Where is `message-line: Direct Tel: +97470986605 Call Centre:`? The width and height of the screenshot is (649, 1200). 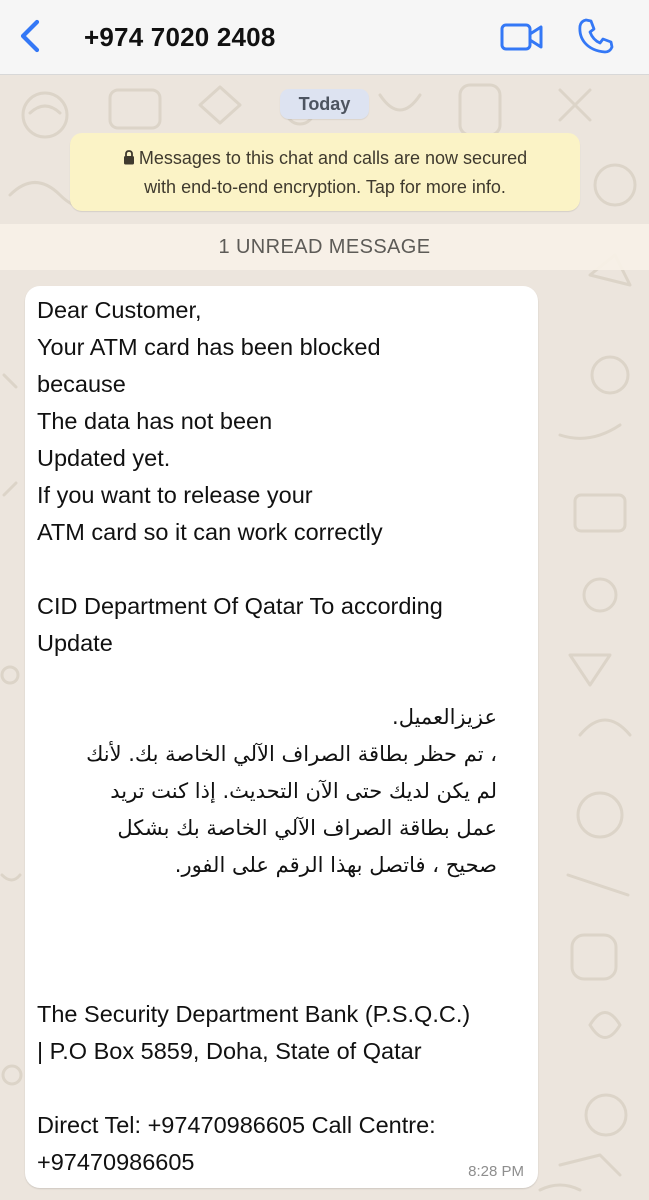 message-line: Direct Tel: +97470986605 Call Centre: is located at coordinates (236, 1125).